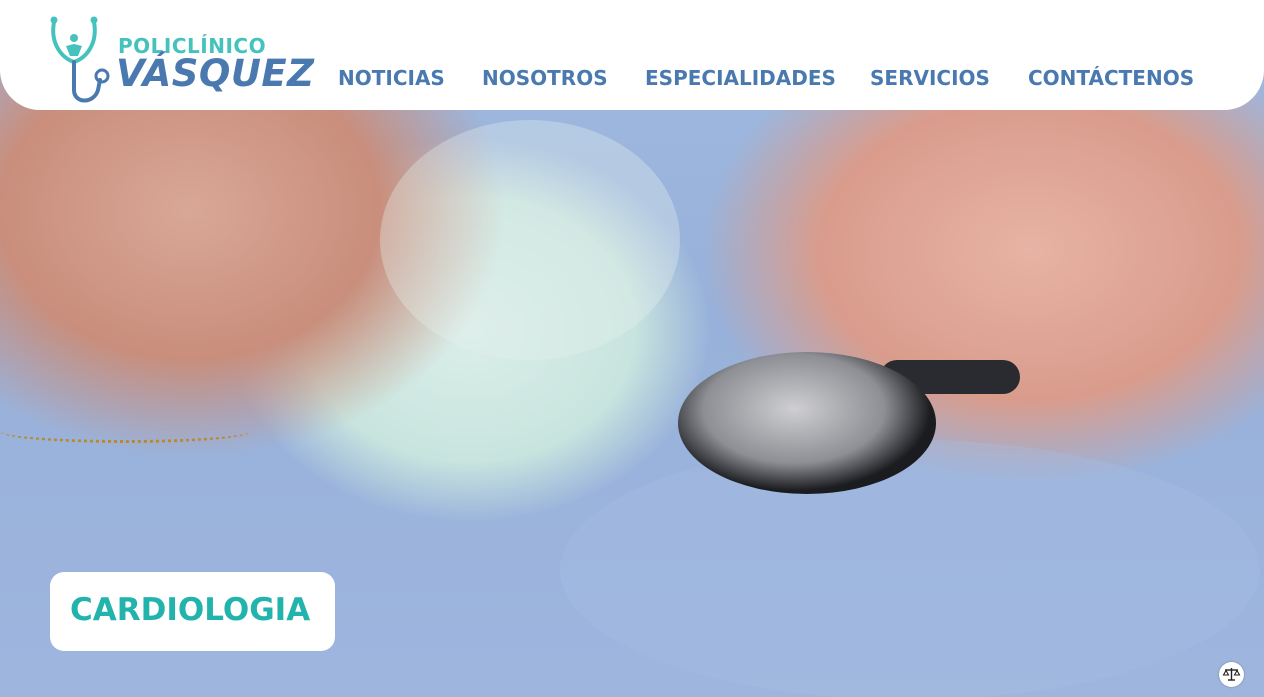 Image resolution: width=1264 pixels, height=697 pixels. Describe the element at coordinates (530, 240) in the screenshot. I see `shirt-collar-shape` at that location.